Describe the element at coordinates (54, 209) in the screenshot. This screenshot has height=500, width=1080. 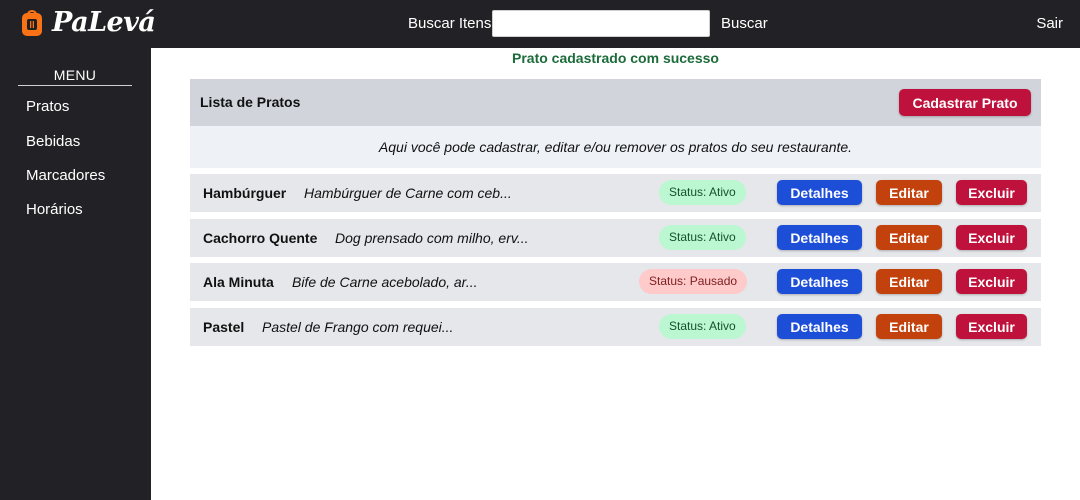
I see `sidebar-item-horarios: Horários` at that location.